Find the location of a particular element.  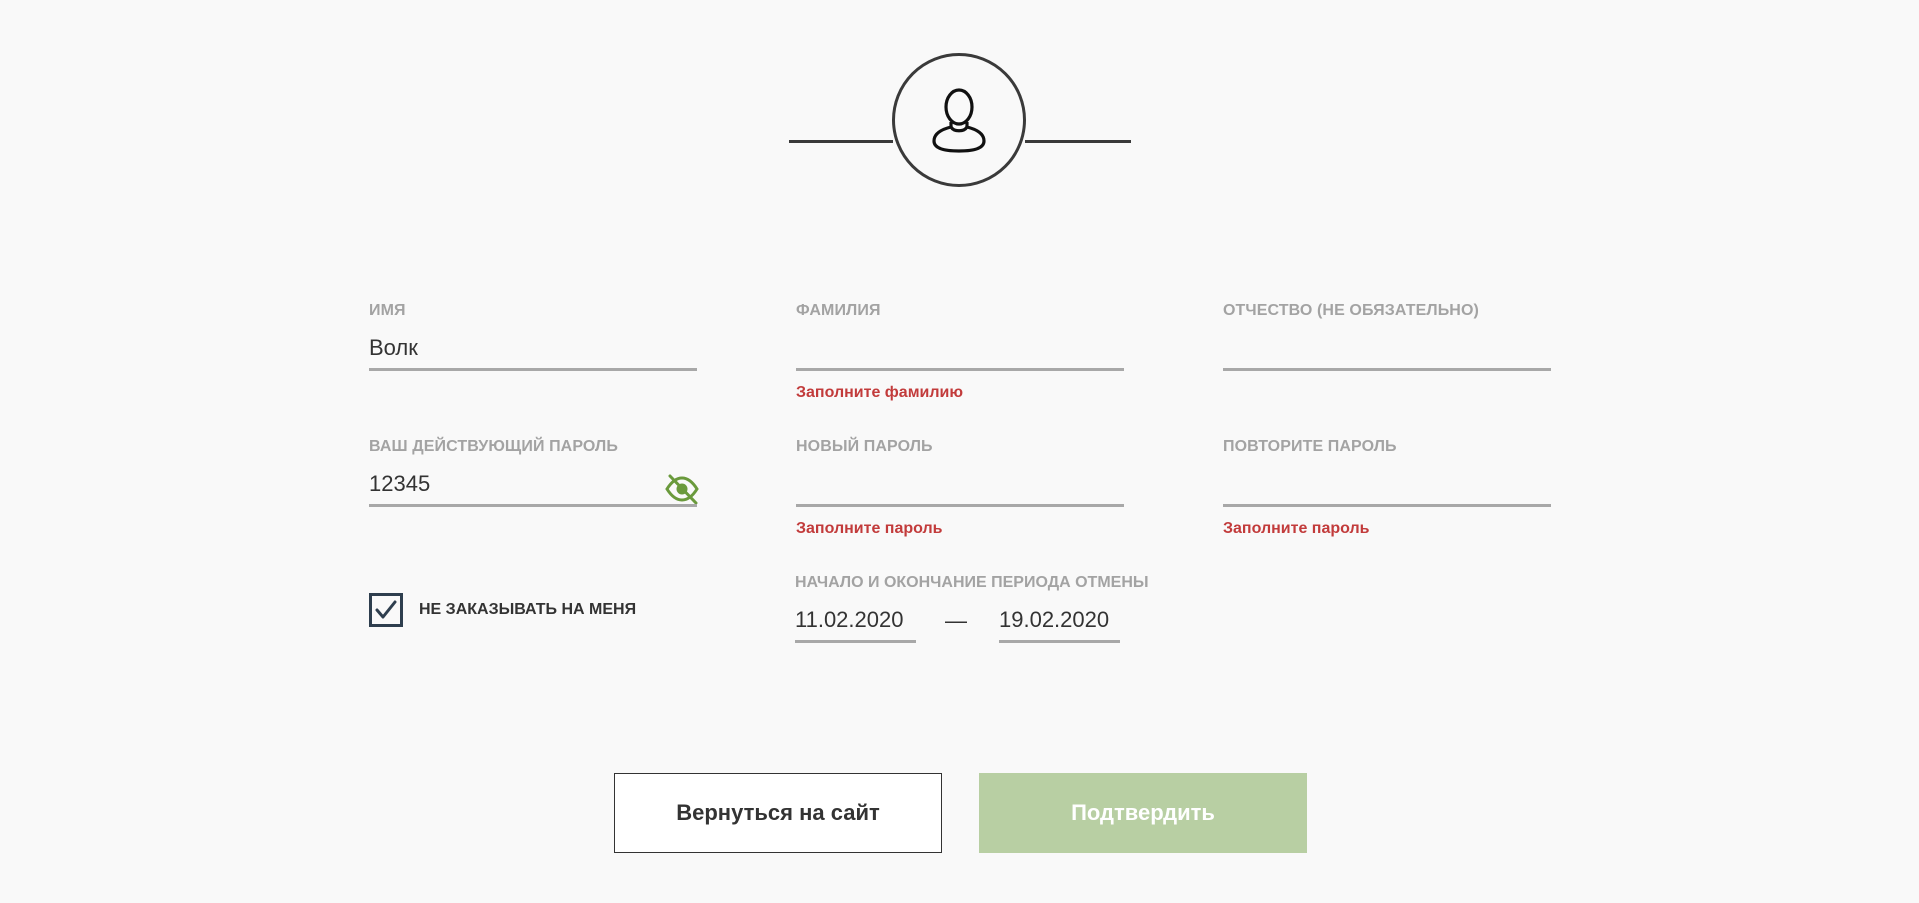

no-order-checkbox-label: НЕ ЗАКАЗЫВАТЬ НА МЕНЯ is located at coordinates (528, 609).